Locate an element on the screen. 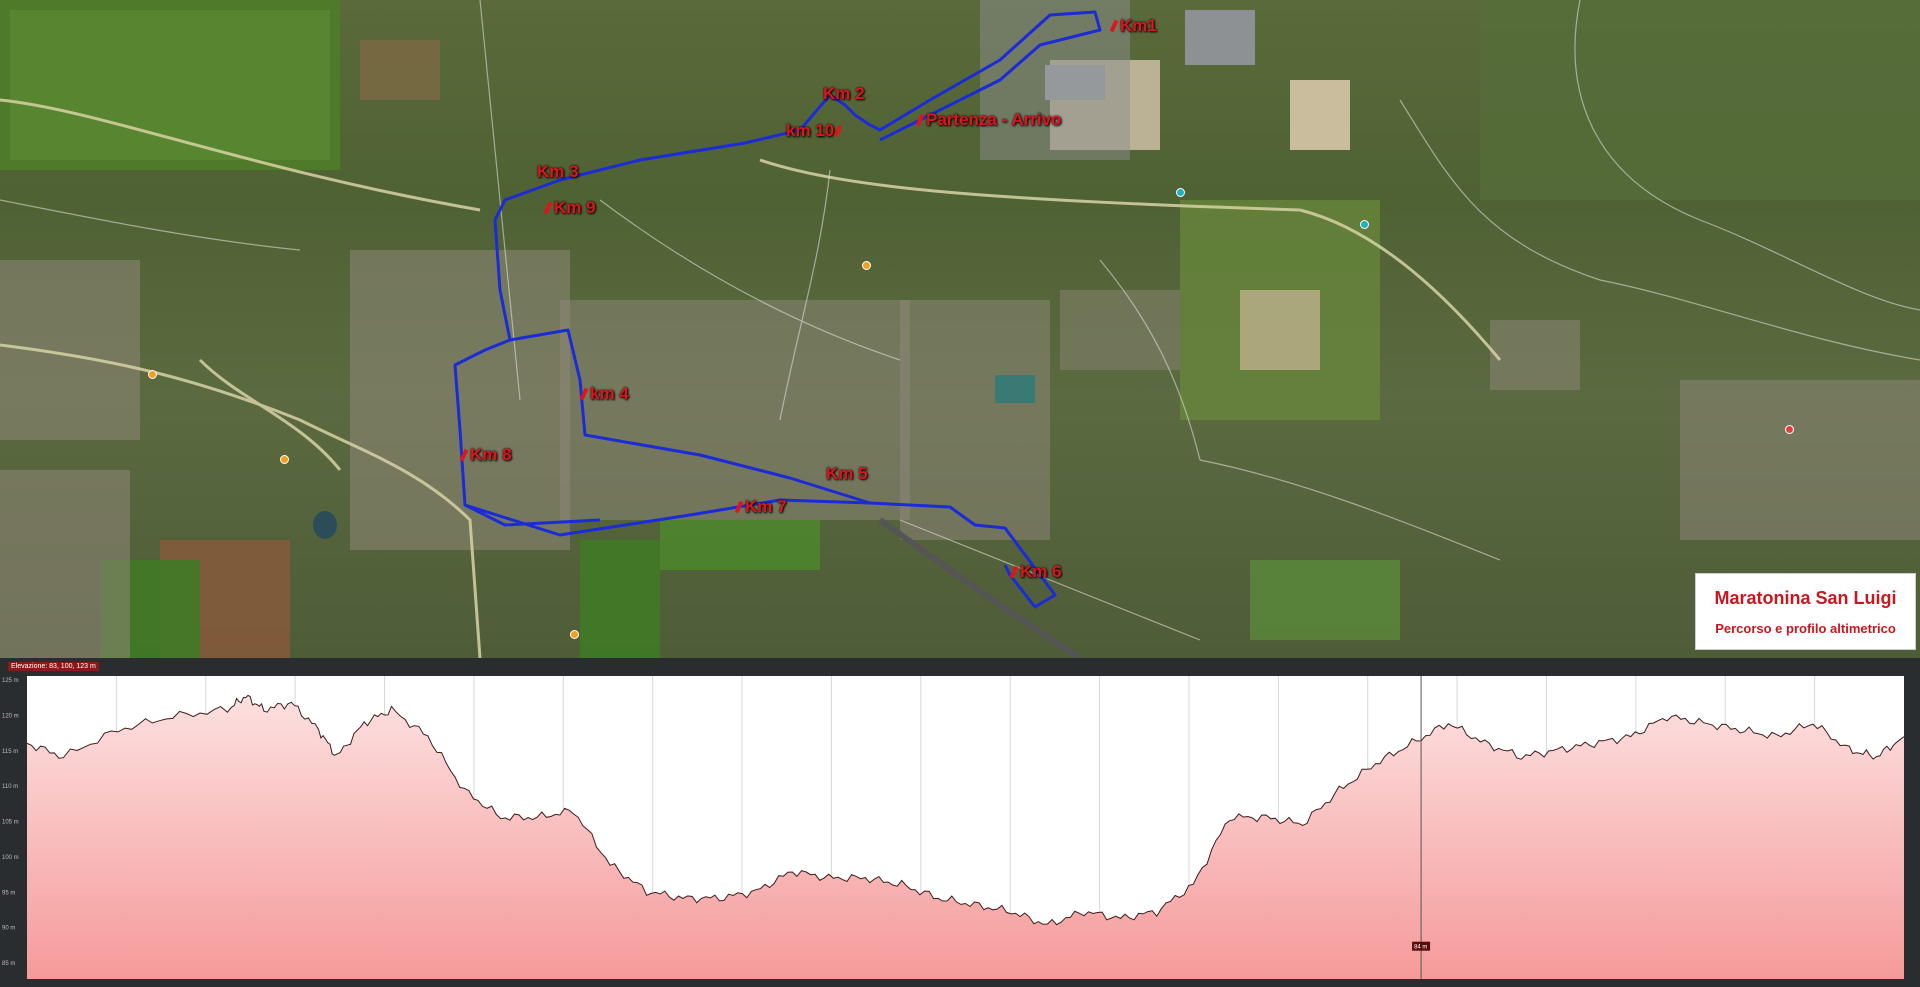 The height and width of the screenshot is (987, 1920). y-tick-label: 90 m is located at coordinates (8, 929).